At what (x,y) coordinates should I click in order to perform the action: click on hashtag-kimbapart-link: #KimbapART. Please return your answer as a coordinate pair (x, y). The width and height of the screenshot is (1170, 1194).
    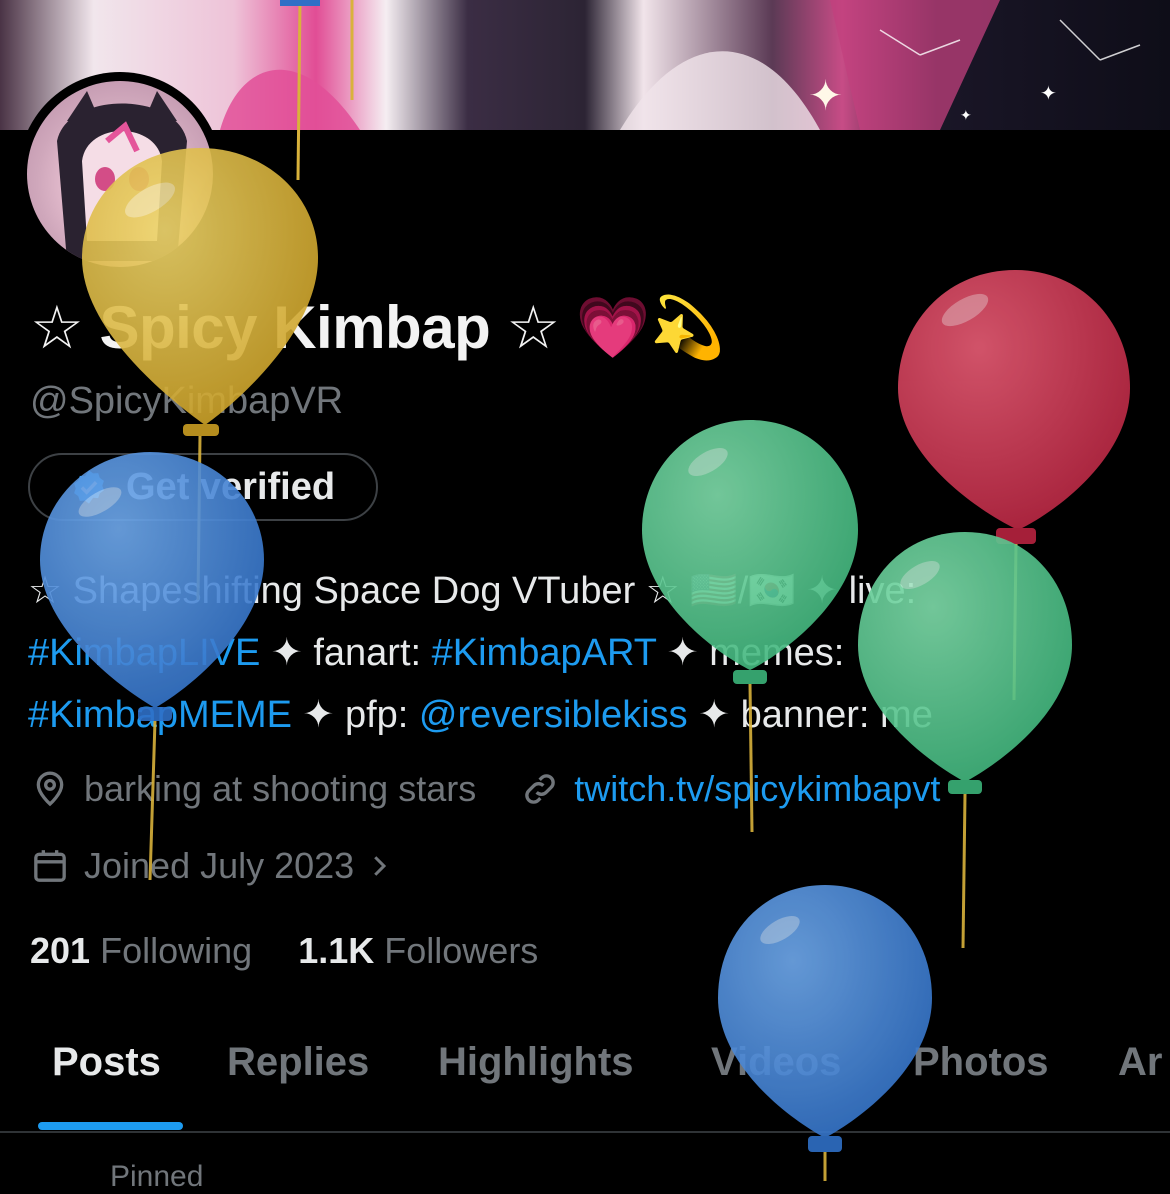
    Looking at the image, I should click on (544, 653).